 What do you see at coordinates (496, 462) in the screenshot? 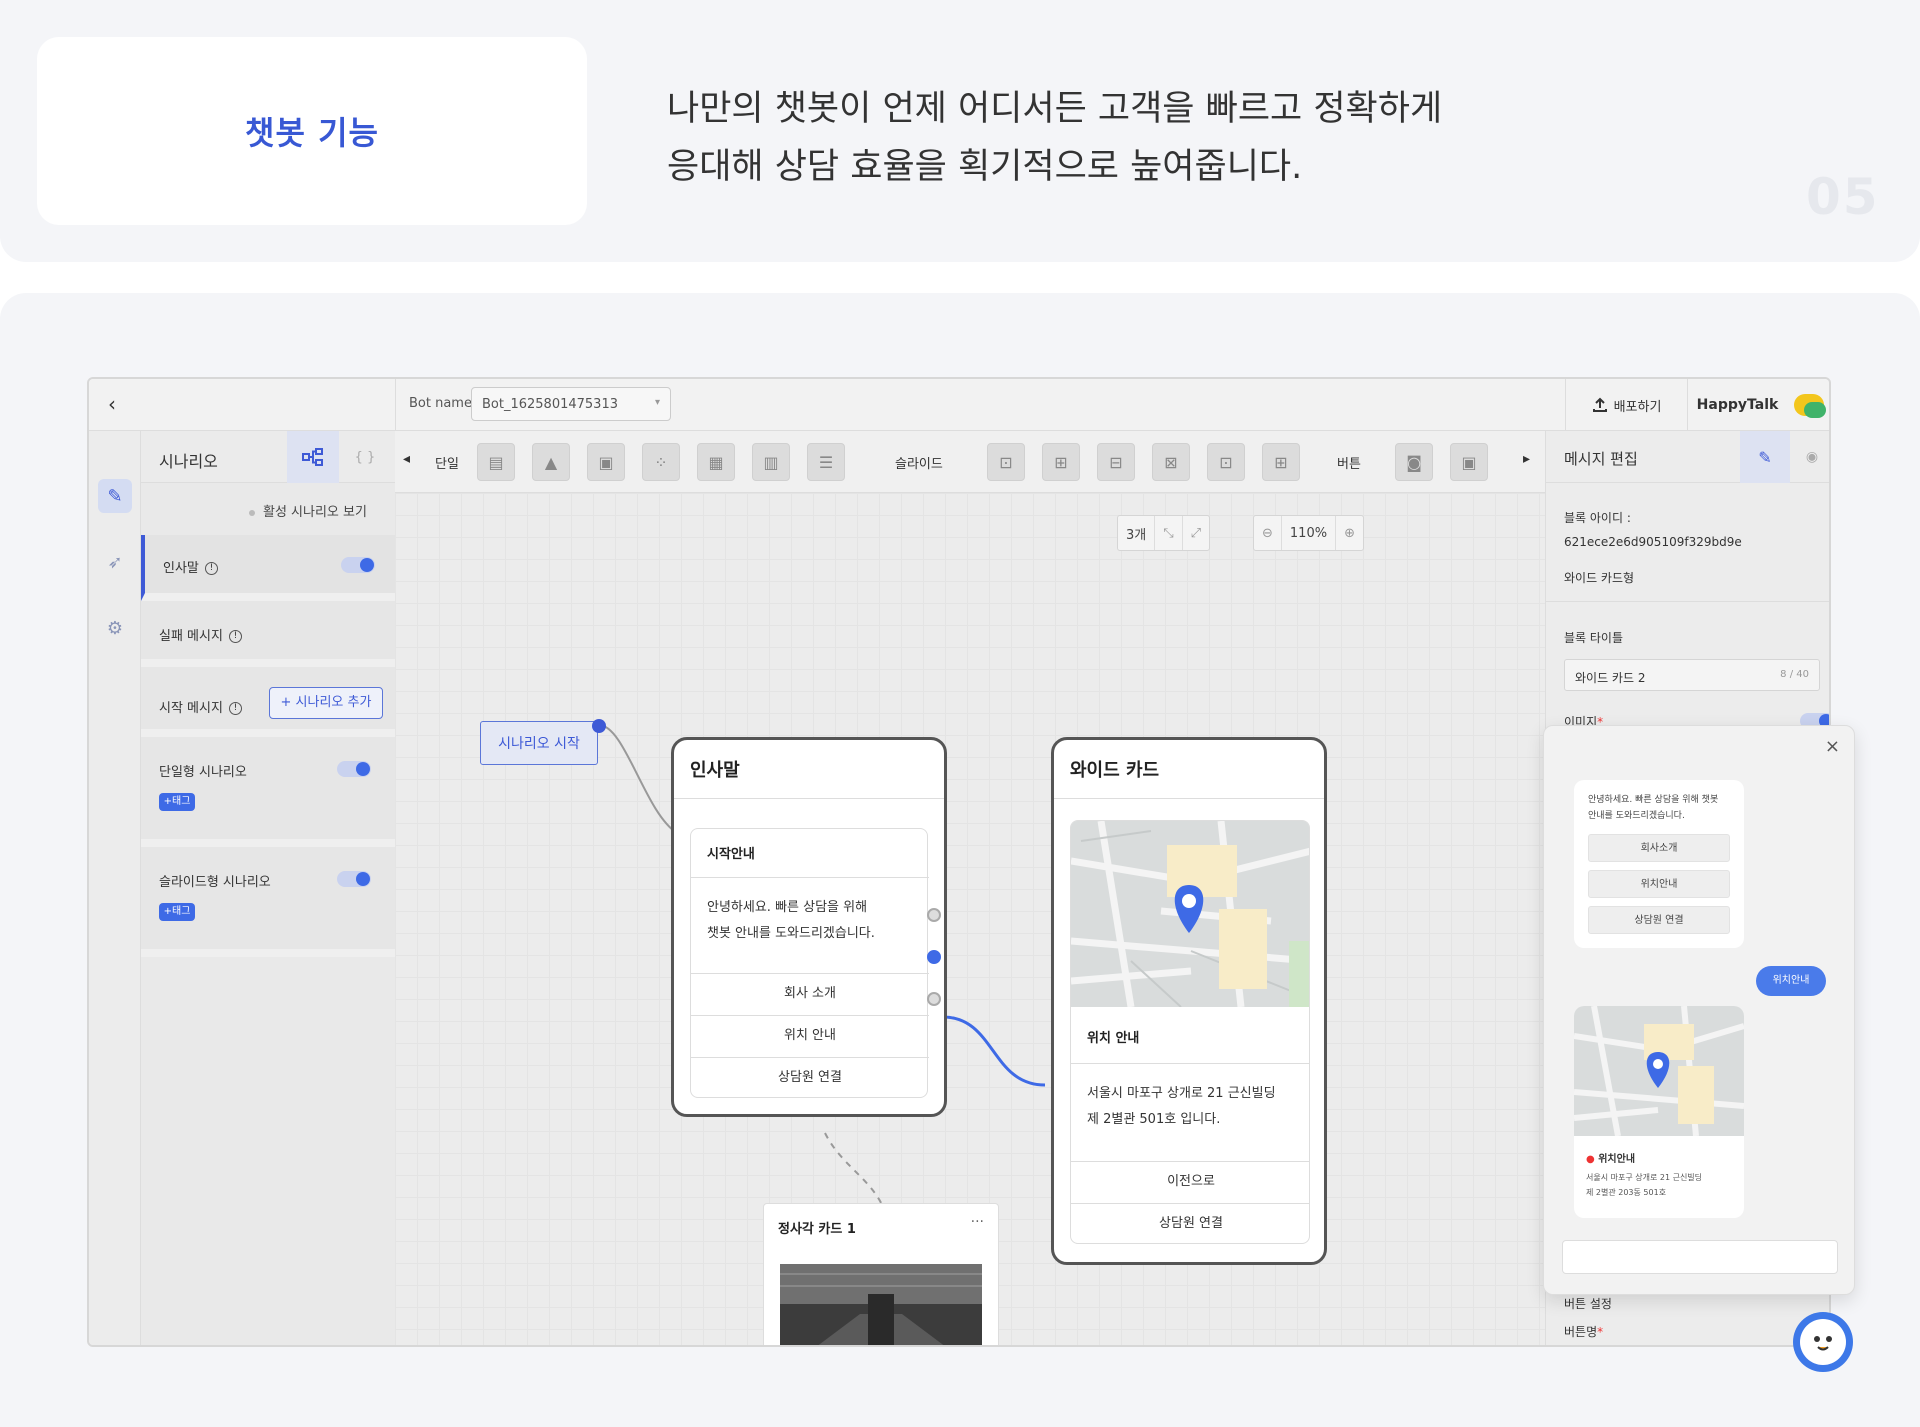
I see `text-block-icon: ▤` at bounding box center [496, 462].